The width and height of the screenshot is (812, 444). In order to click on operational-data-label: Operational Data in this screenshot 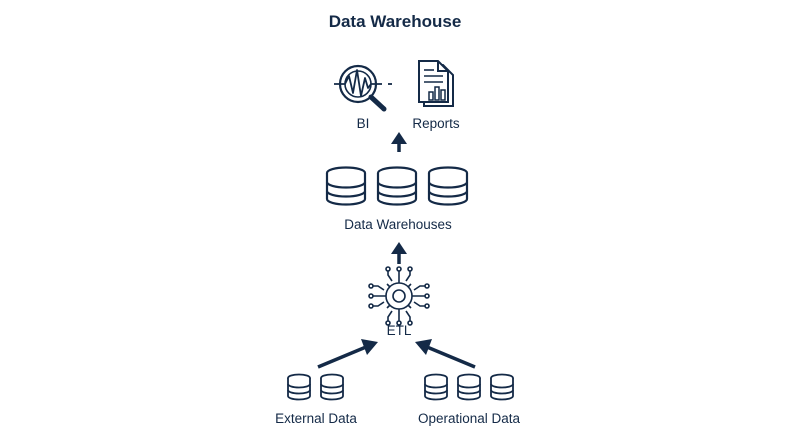, I will do `click(469, 418)`.